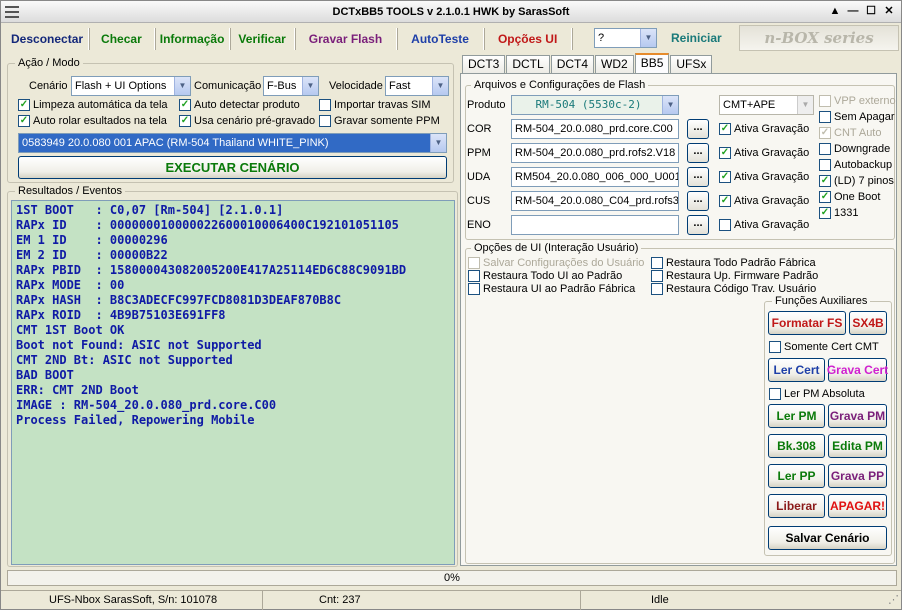 The width and height of the screenshot is (902, 610). Describe the element at coordinates (232, 167) in the screenshot. I see `execute-scenario-button: EXECUTAR CENÁRIO` at that location.